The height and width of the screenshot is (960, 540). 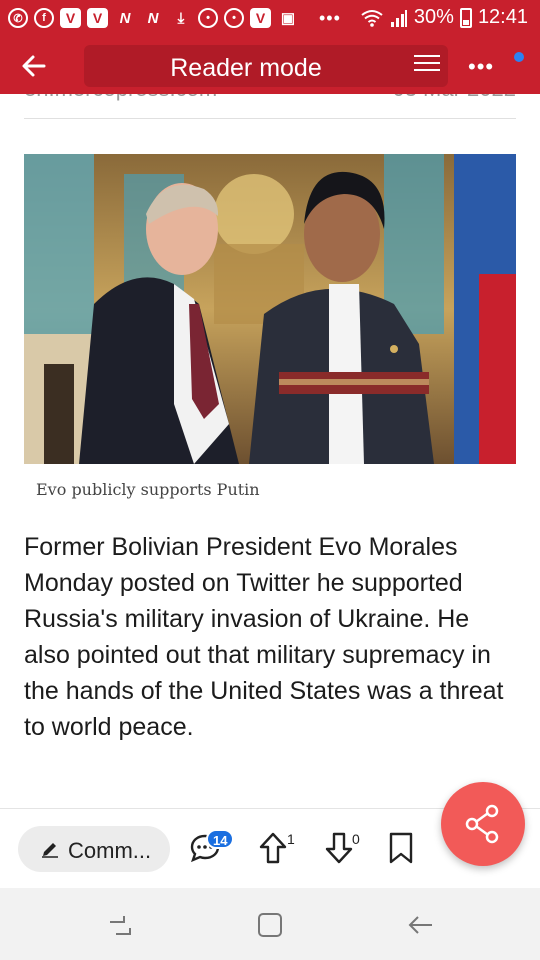 I want to click on downvote-icon, so click(x=339, y=849).